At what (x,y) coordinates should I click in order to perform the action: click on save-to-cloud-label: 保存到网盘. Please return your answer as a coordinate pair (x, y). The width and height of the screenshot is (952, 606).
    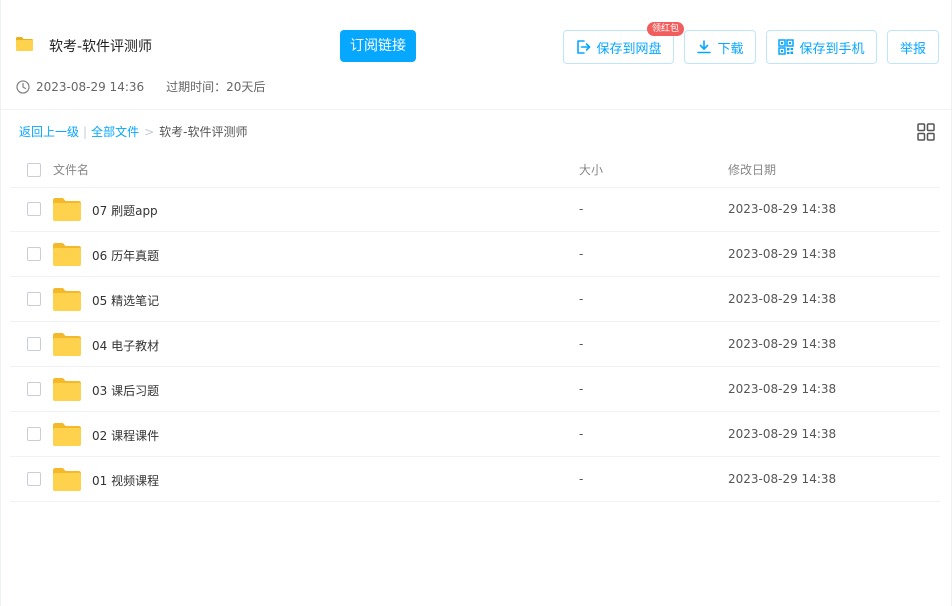
    Looking at the image, I should click on (629, 49).